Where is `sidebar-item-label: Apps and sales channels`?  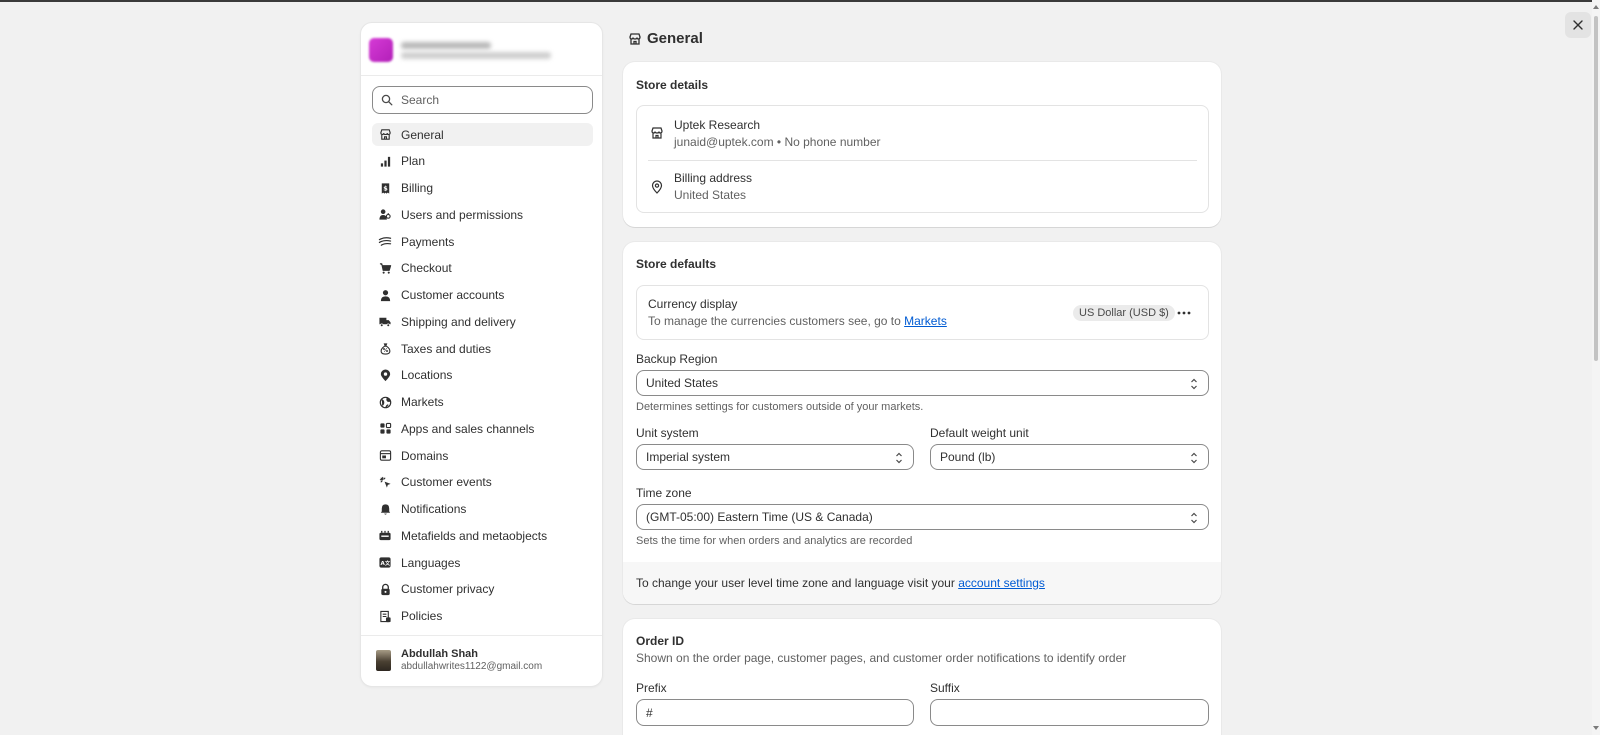 sidebar-item-label: Apps and sales channels is located at coordinates (468, 428).